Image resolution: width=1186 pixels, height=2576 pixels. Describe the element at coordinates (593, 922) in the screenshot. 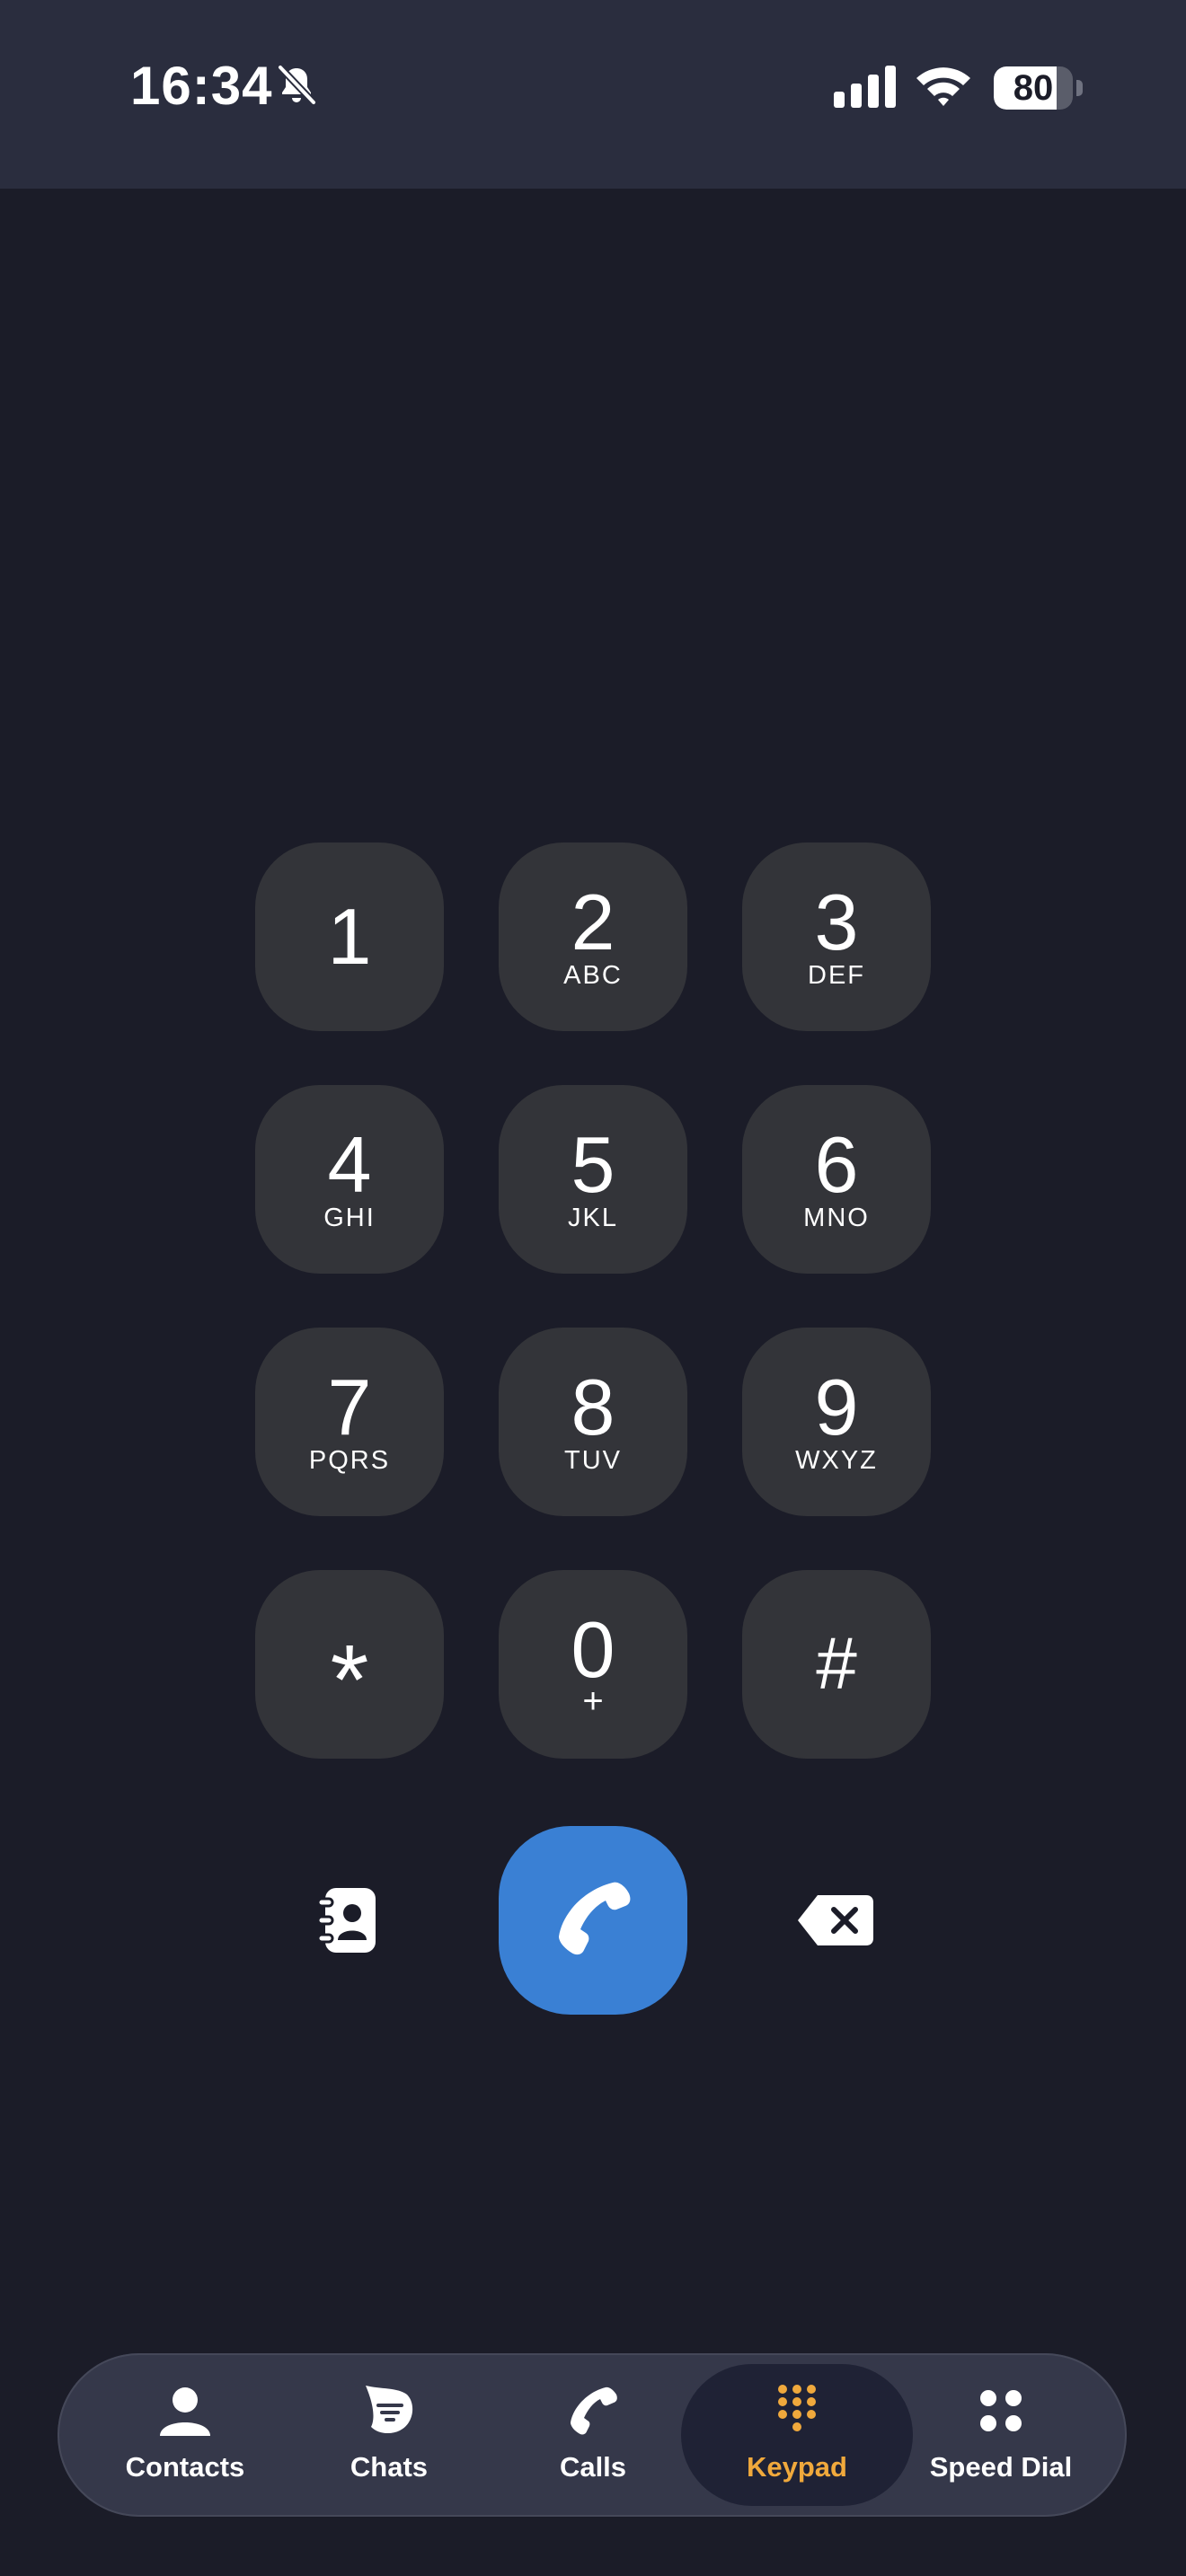

I see `key-digit: 2` at that location.